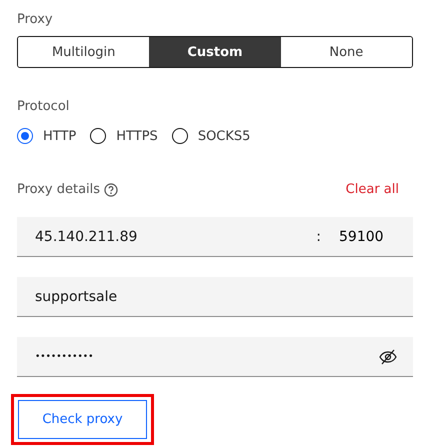 The height and width of the screenshot is (447, 429). I want to click on password-field: •••••••••••, so click(215, 357).